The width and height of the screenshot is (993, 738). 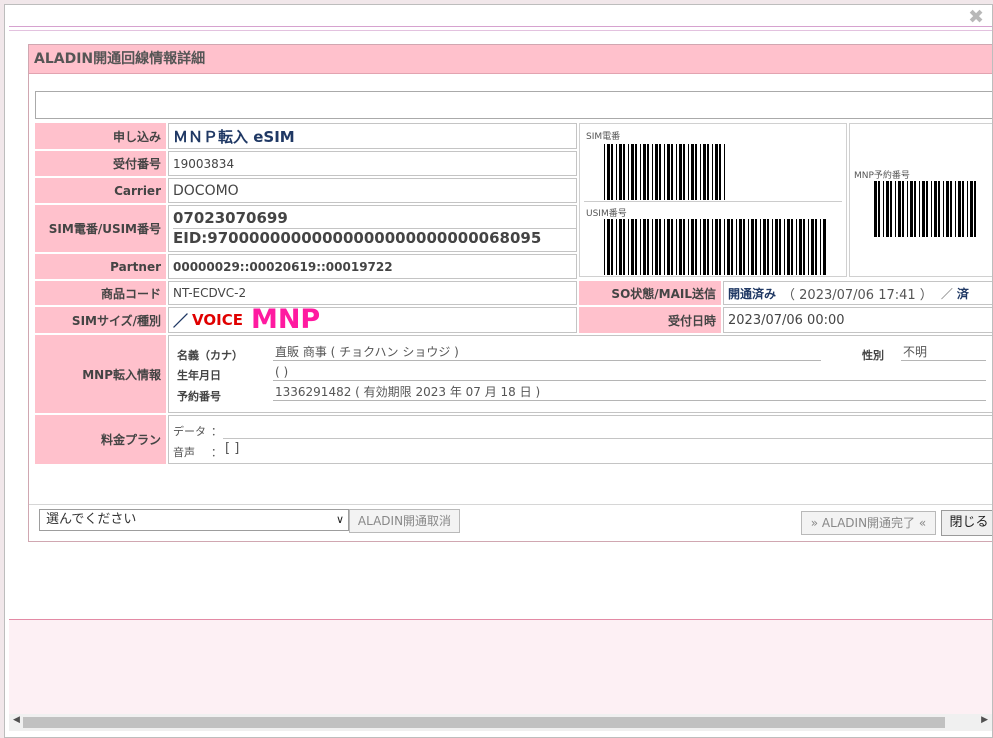 What do you see at coordinates (100, 136) in the screenshot?
I see `application-label: 申し込み` at bounding box center [100, 136].